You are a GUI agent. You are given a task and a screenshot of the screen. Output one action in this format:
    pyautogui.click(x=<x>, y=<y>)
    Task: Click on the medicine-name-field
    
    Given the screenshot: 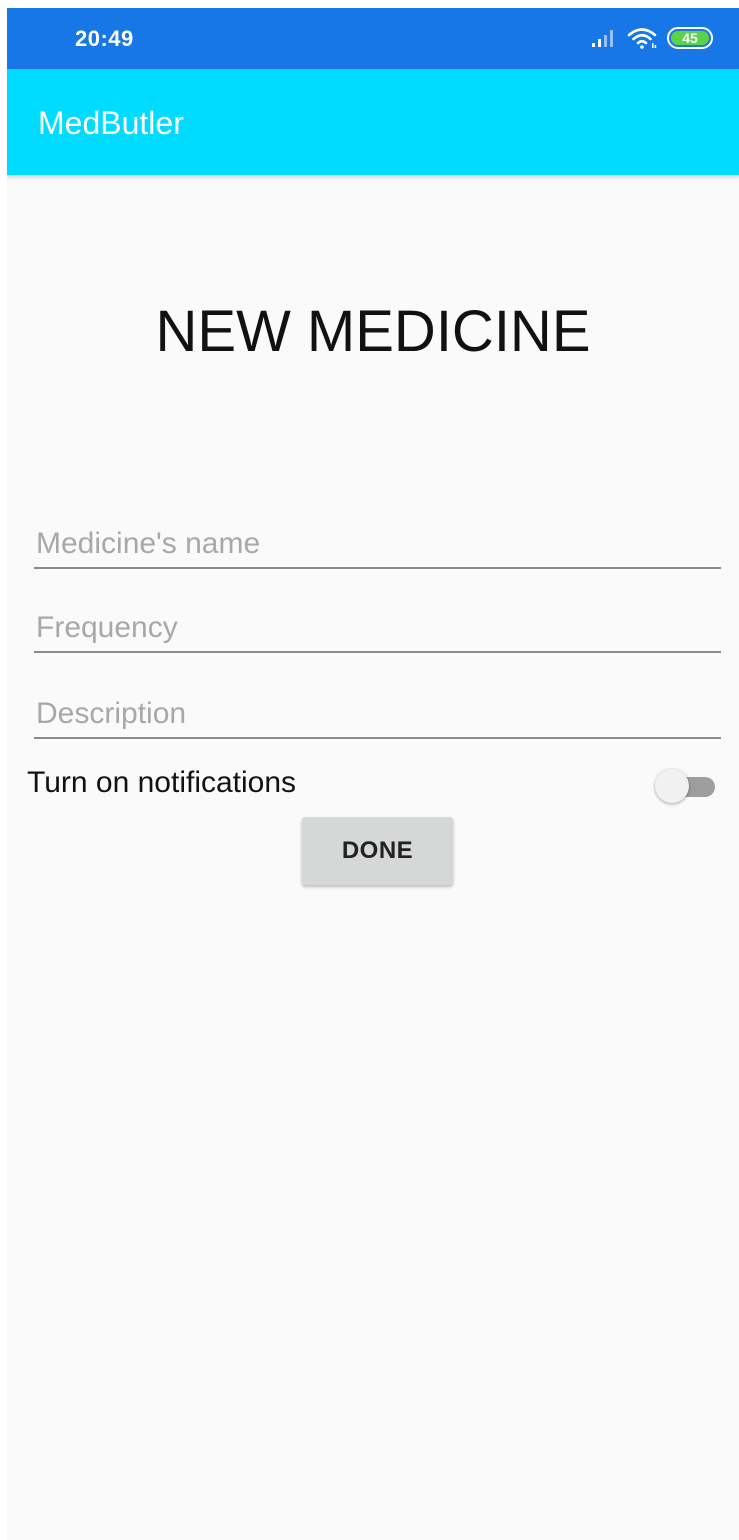 What is the action you would take?
    pyautogui.click(x=377, y=546)
    